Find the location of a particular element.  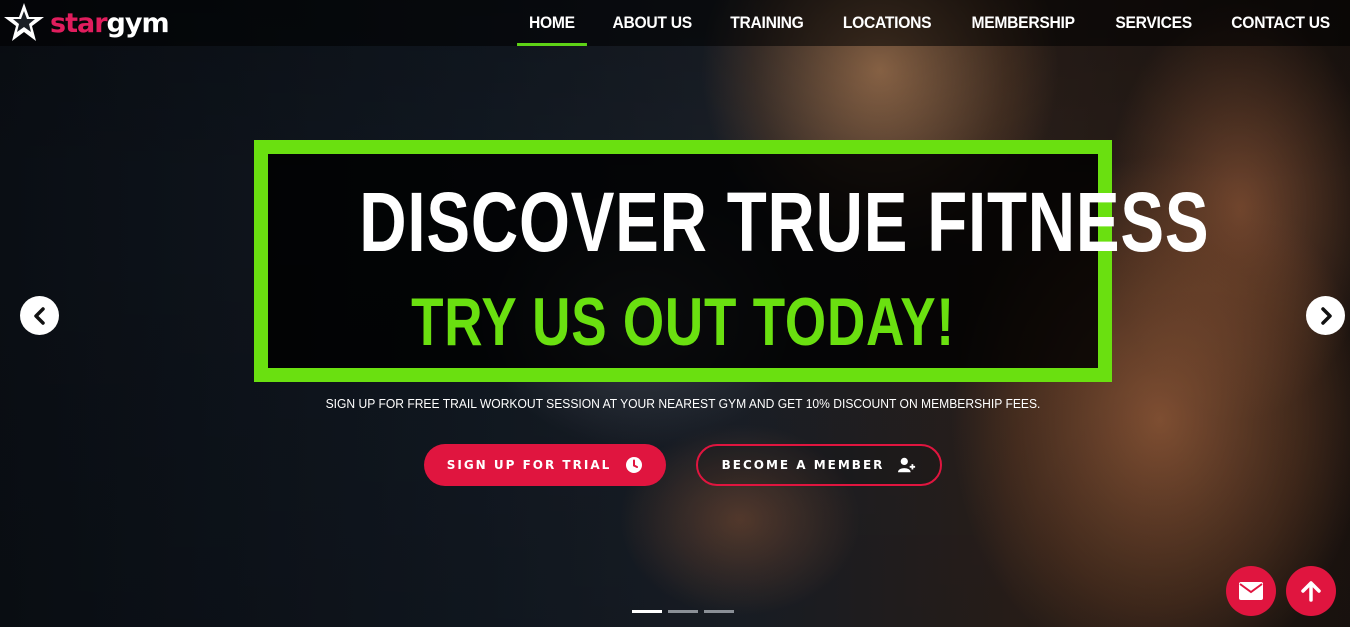

logo-text-star: star is located at coordinates (79, 23).